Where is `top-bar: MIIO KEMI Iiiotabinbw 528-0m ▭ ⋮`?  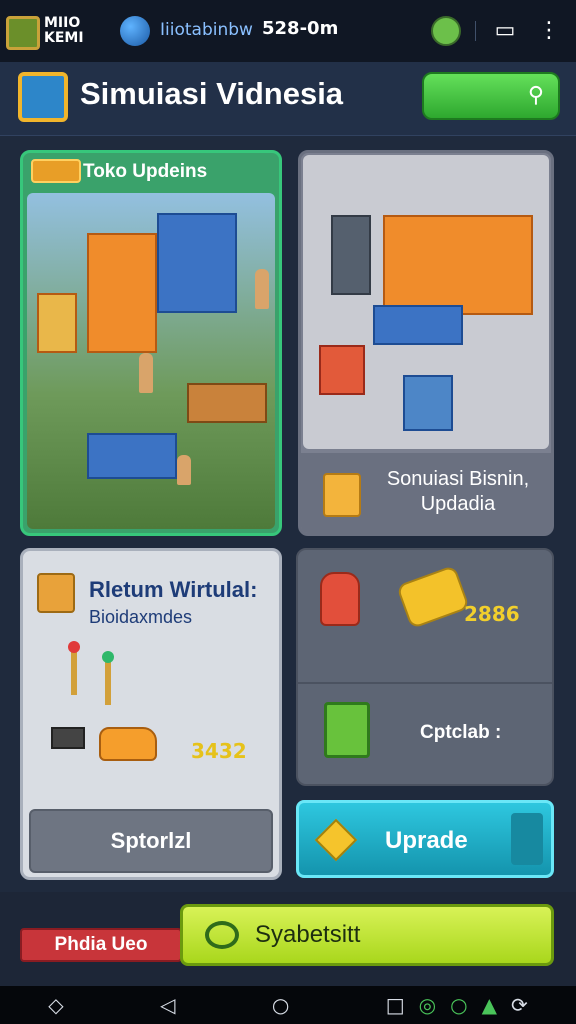
top-bar: MIIO KEMI Iiiotabinbw 528-0m ▭ ⋮ is located at coordinates (288, 31).